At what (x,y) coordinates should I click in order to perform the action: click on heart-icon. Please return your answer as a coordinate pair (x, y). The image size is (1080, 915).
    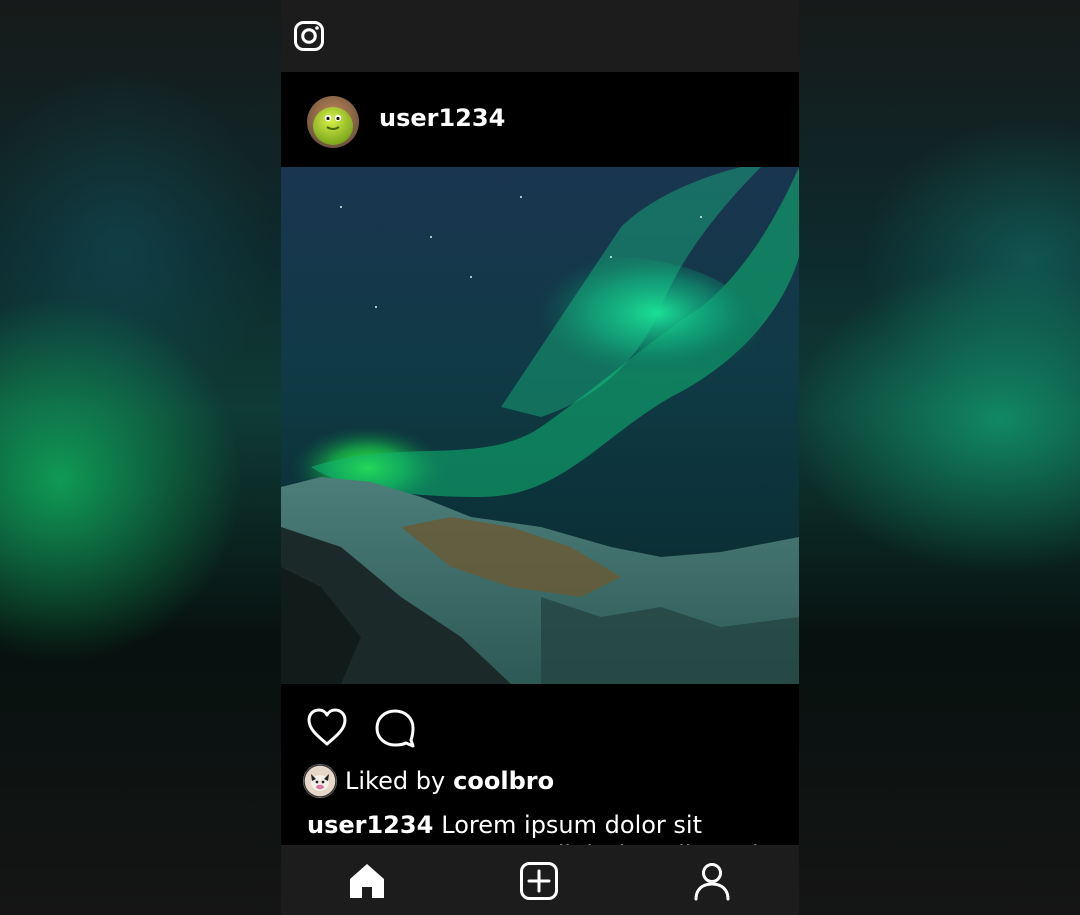
    Looking at the image, I should click on (327, 727).